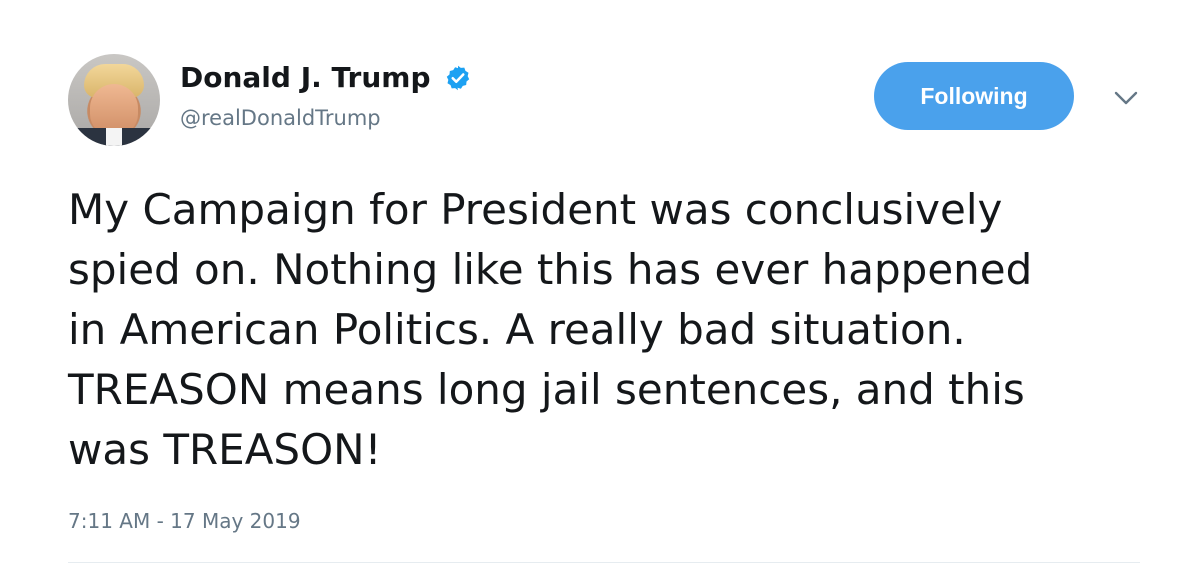  Describe the element at coordinates (305, 78) in the screenshot. I see `display-name: Donald J. Trump` at that location.